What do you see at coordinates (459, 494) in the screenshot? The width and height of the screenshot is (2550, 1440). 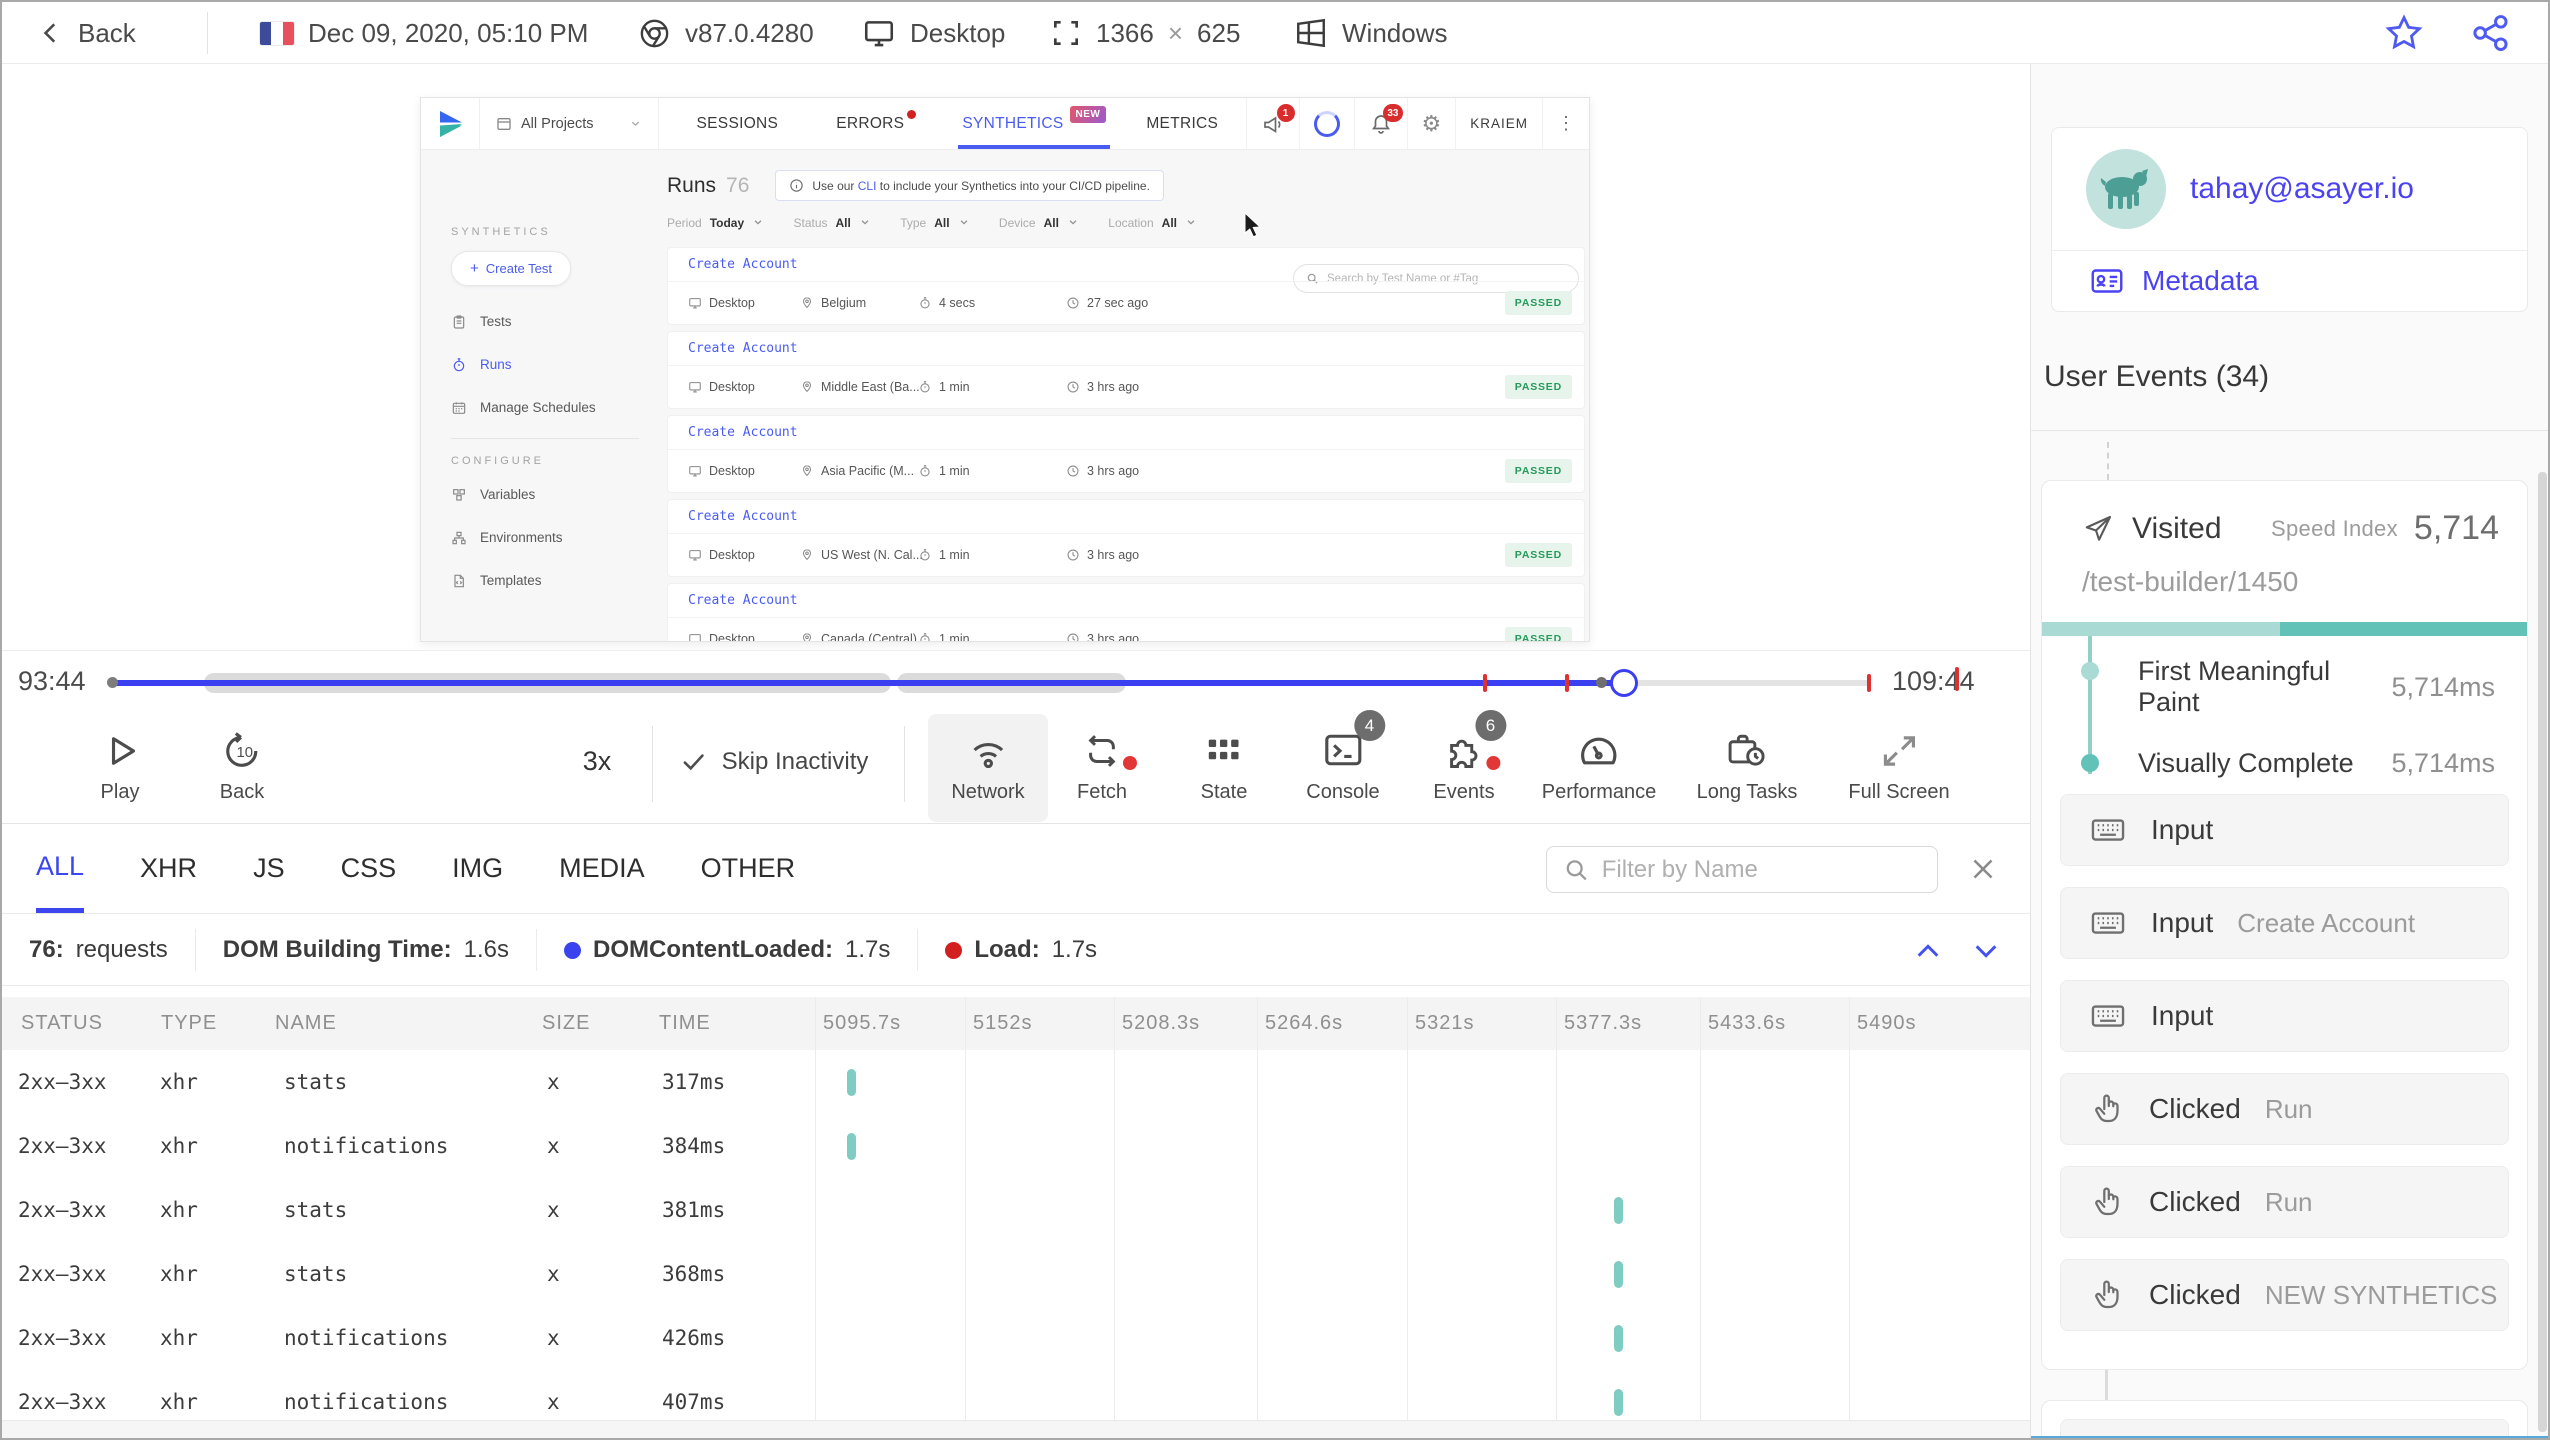 I see `cubes-icon` at bounding box center [459, 494].